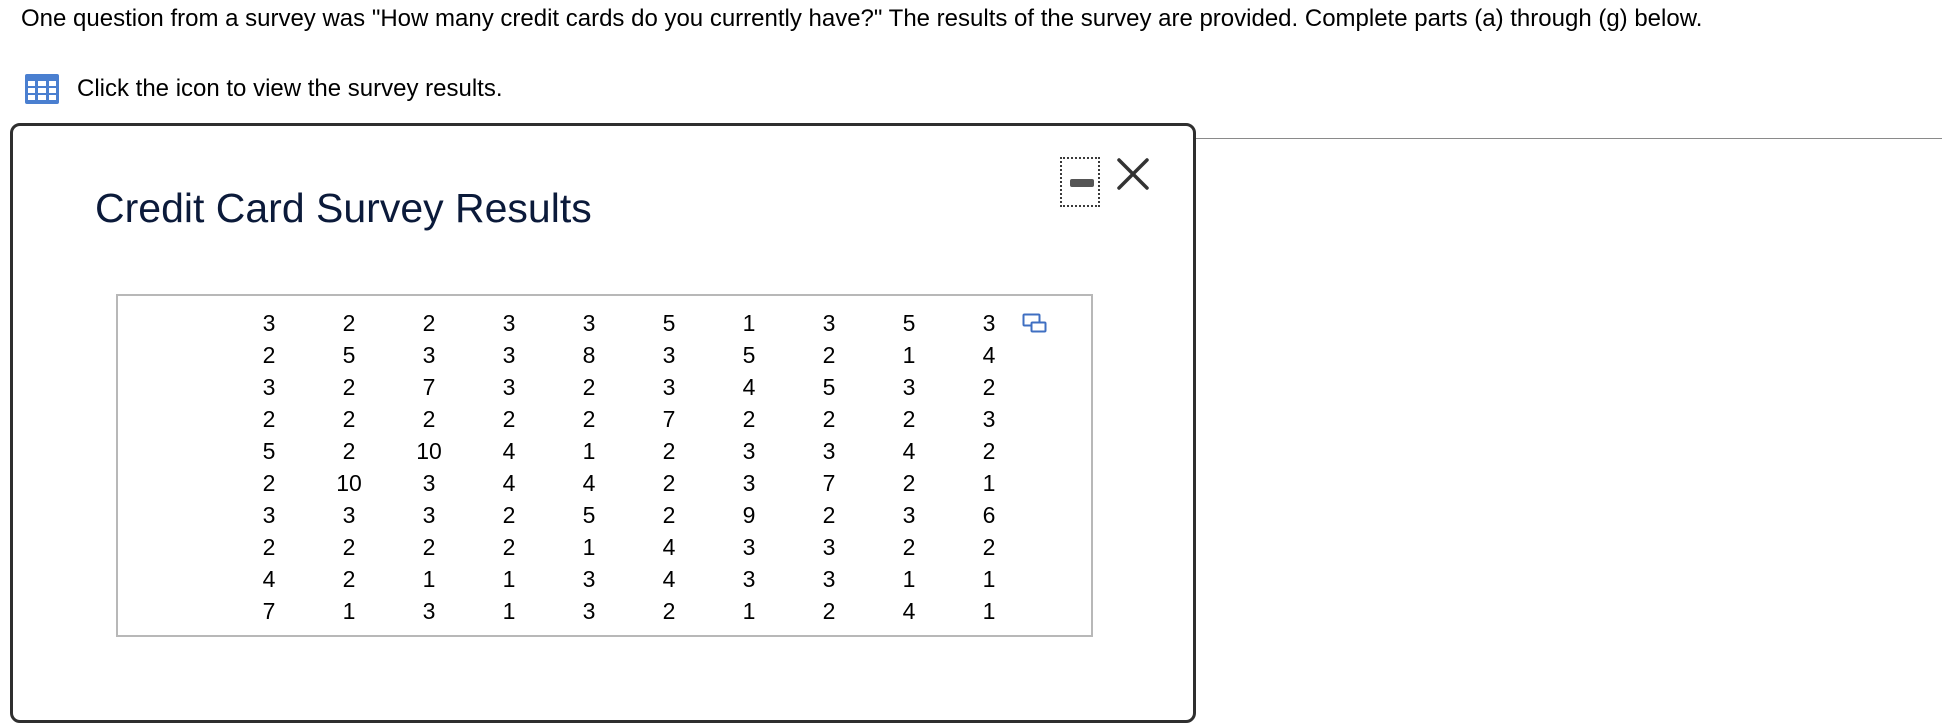 This screenshot has width=1942, height=723. What do you see at coordinates (629, 483) in the screenshot?
I see `table-row: 2 10 3 4 4 2 3 7 2 1` at bounding box center [629, 483].